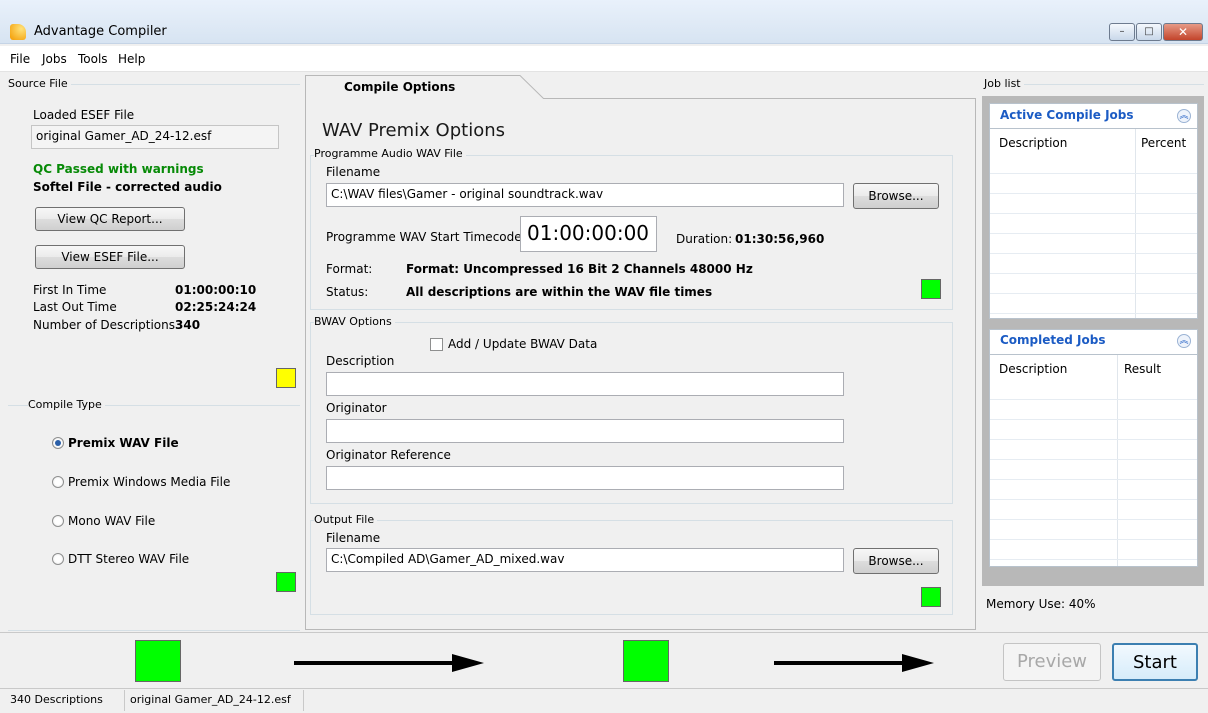  Describe the element at coordinates (39, 83) in the screenshot. I see `source-group-label: Source File` at that location.